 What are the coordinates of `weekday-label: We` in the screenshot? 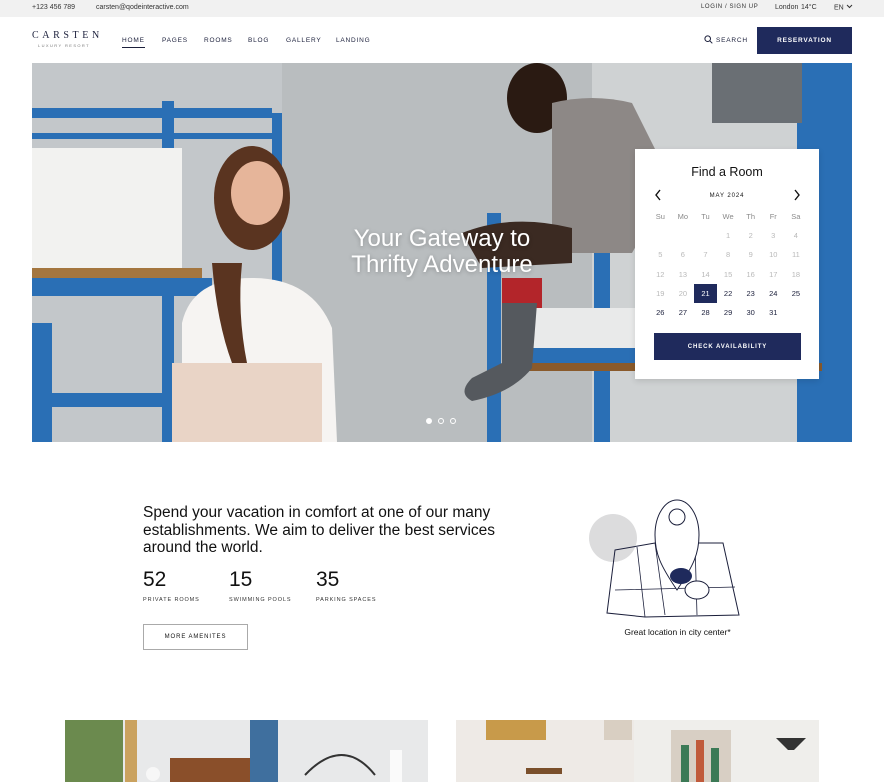 It's located at (728, 217).